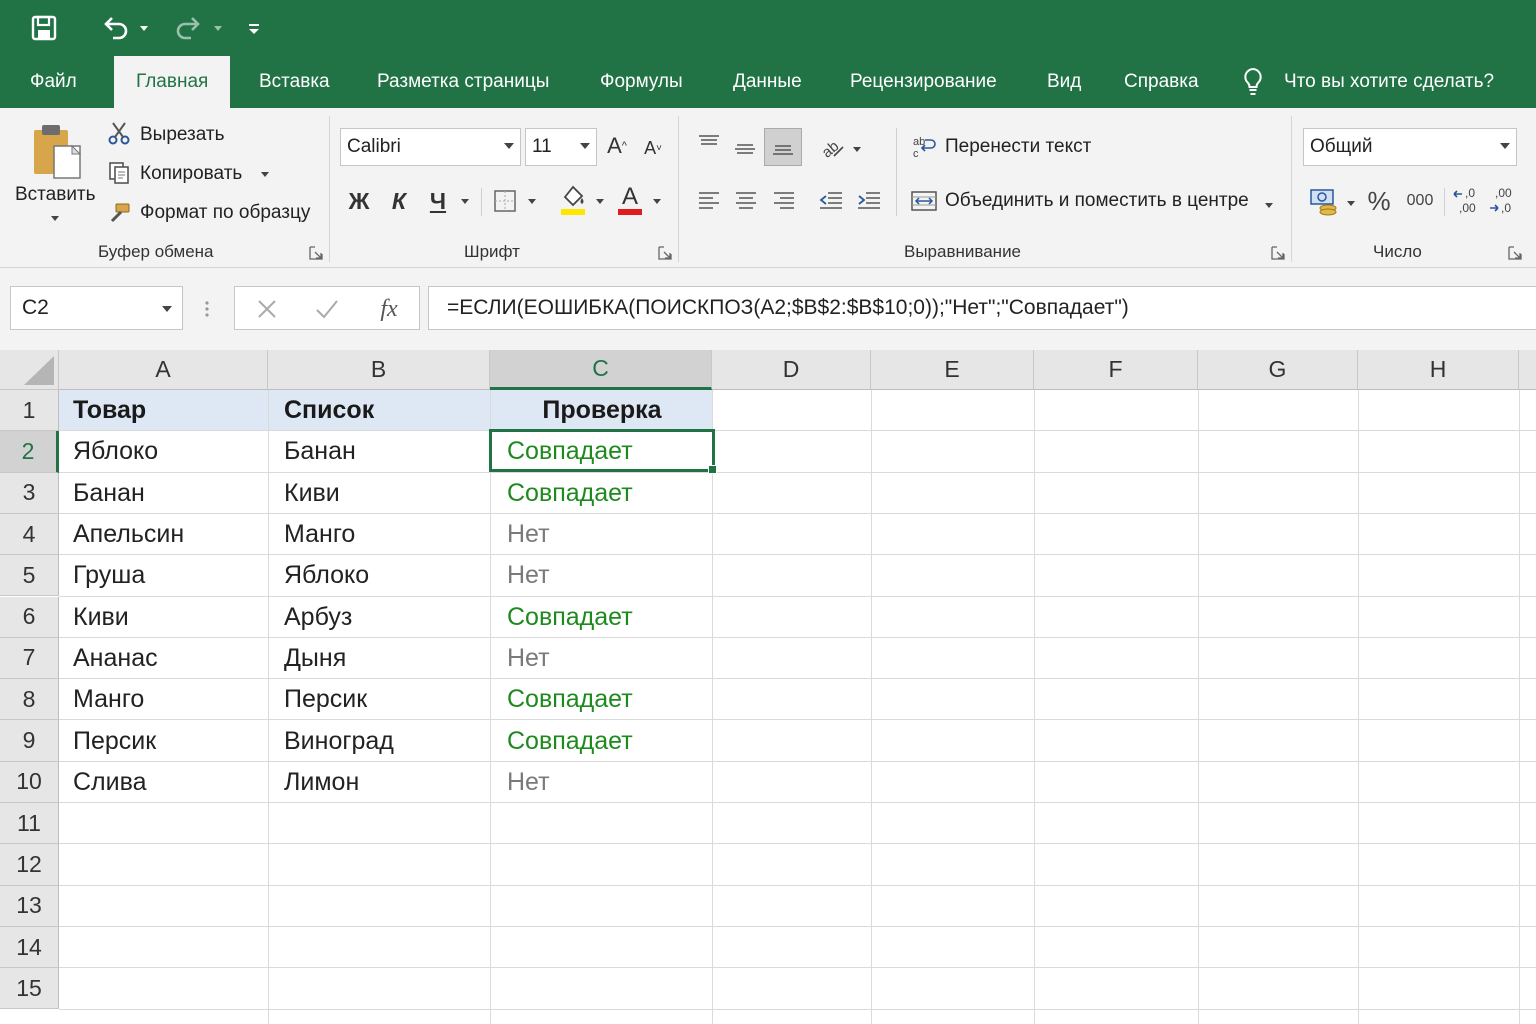 The image size is (1536, 1024). Describe the element at coordinates (207, 309) in the screenshot. I see `formula-bar-grip-icon` at that location.